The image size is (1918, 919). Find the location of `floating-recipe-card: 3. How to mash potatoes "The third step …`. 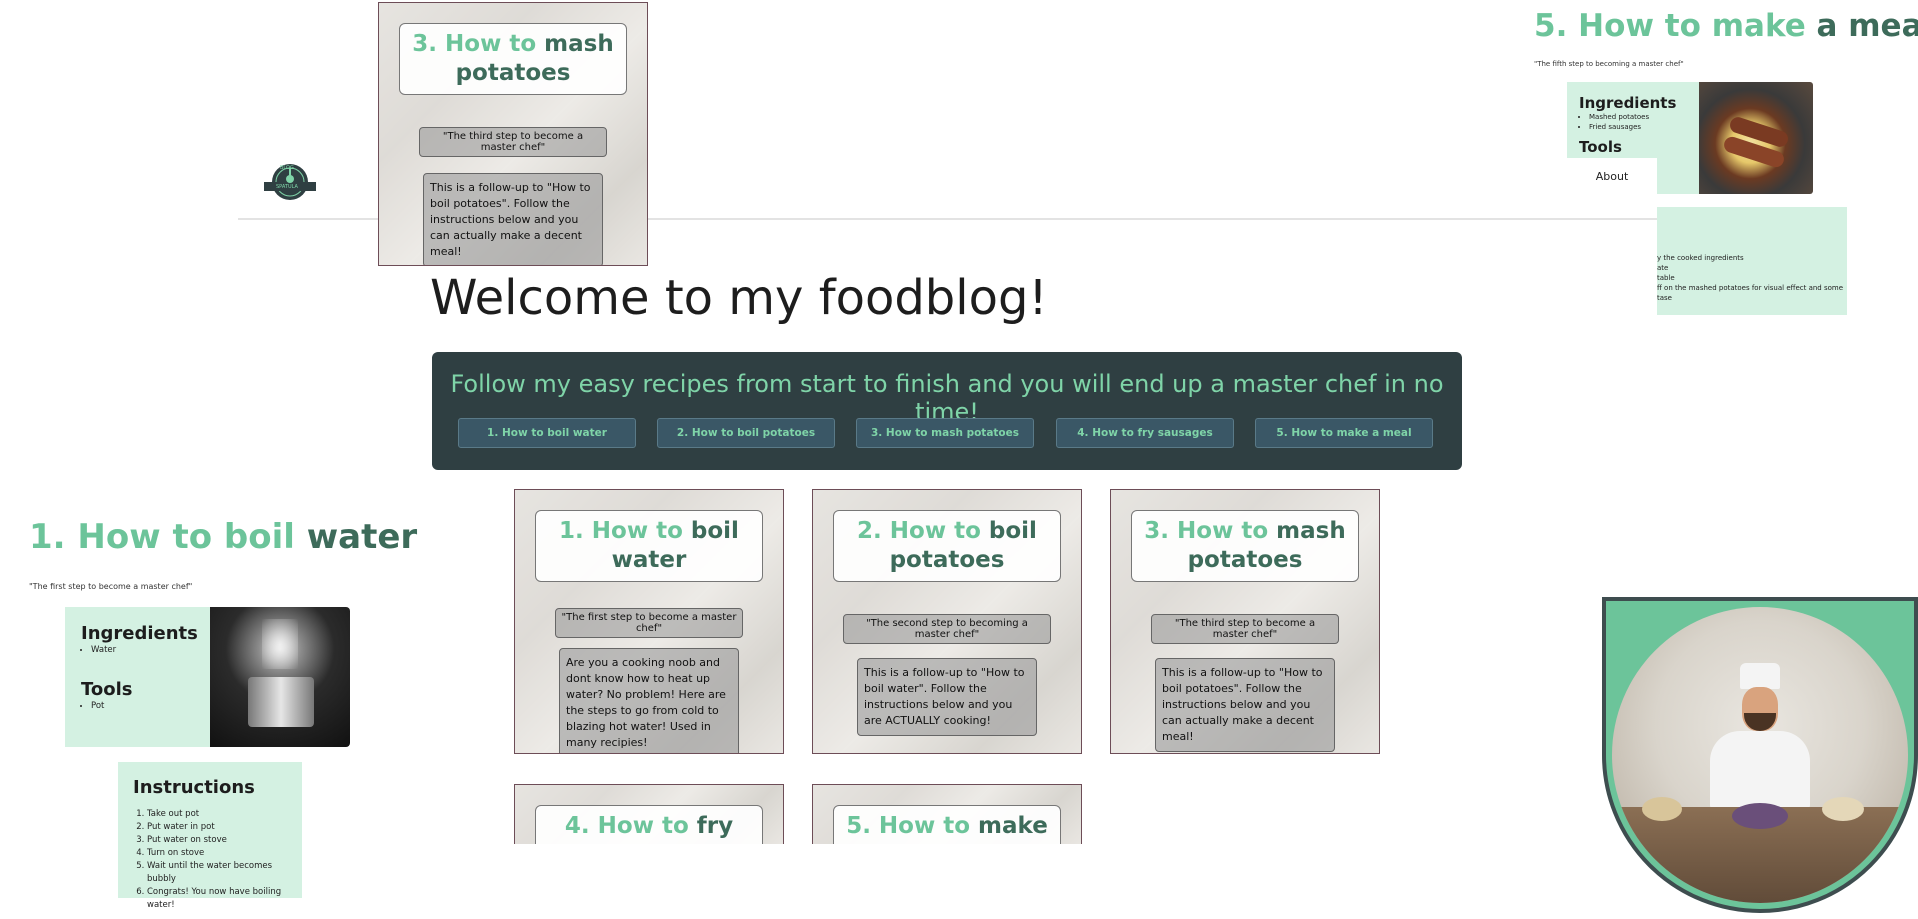

floating-recipe-card: 3. How to mash potatoes "The third step … is located at coordinates (513, 134).